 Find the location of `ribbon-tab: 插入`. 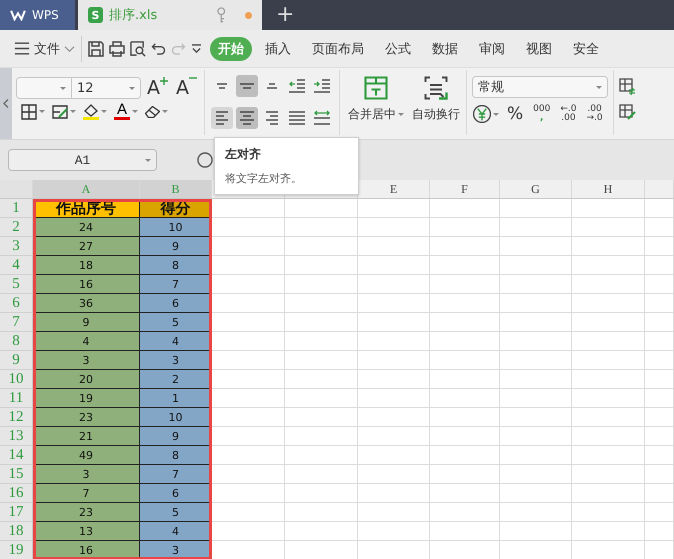

ribbon-tab: 插入 is located at coordinates (278, 48).